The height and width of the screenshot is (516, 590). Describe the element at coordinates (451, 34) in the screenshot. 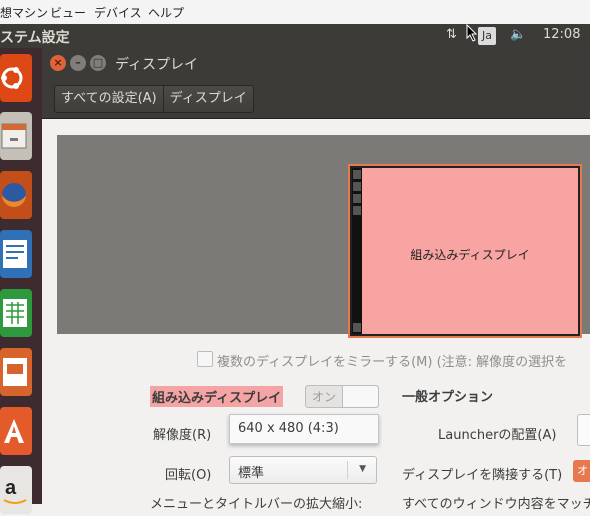

I see `network-icon: ⇅` at that location.